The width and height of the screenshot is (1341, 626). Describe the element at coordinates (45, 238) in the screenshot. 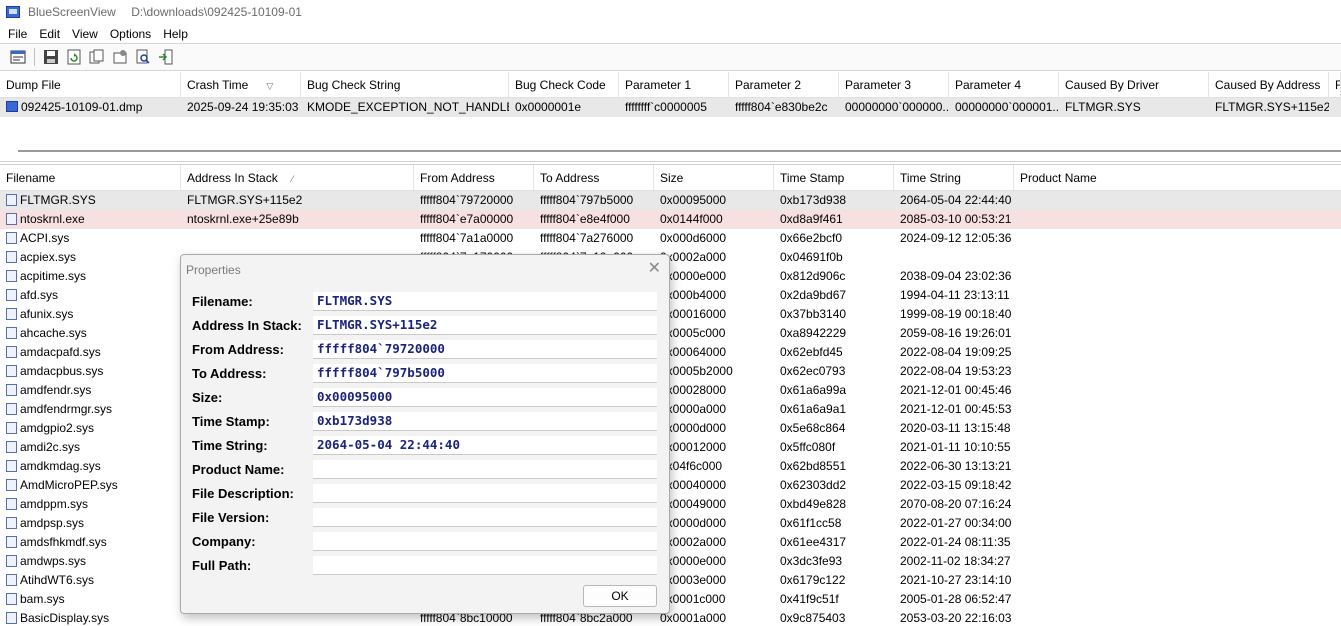

I see `driver-filename: ACPI.sys` at that location.